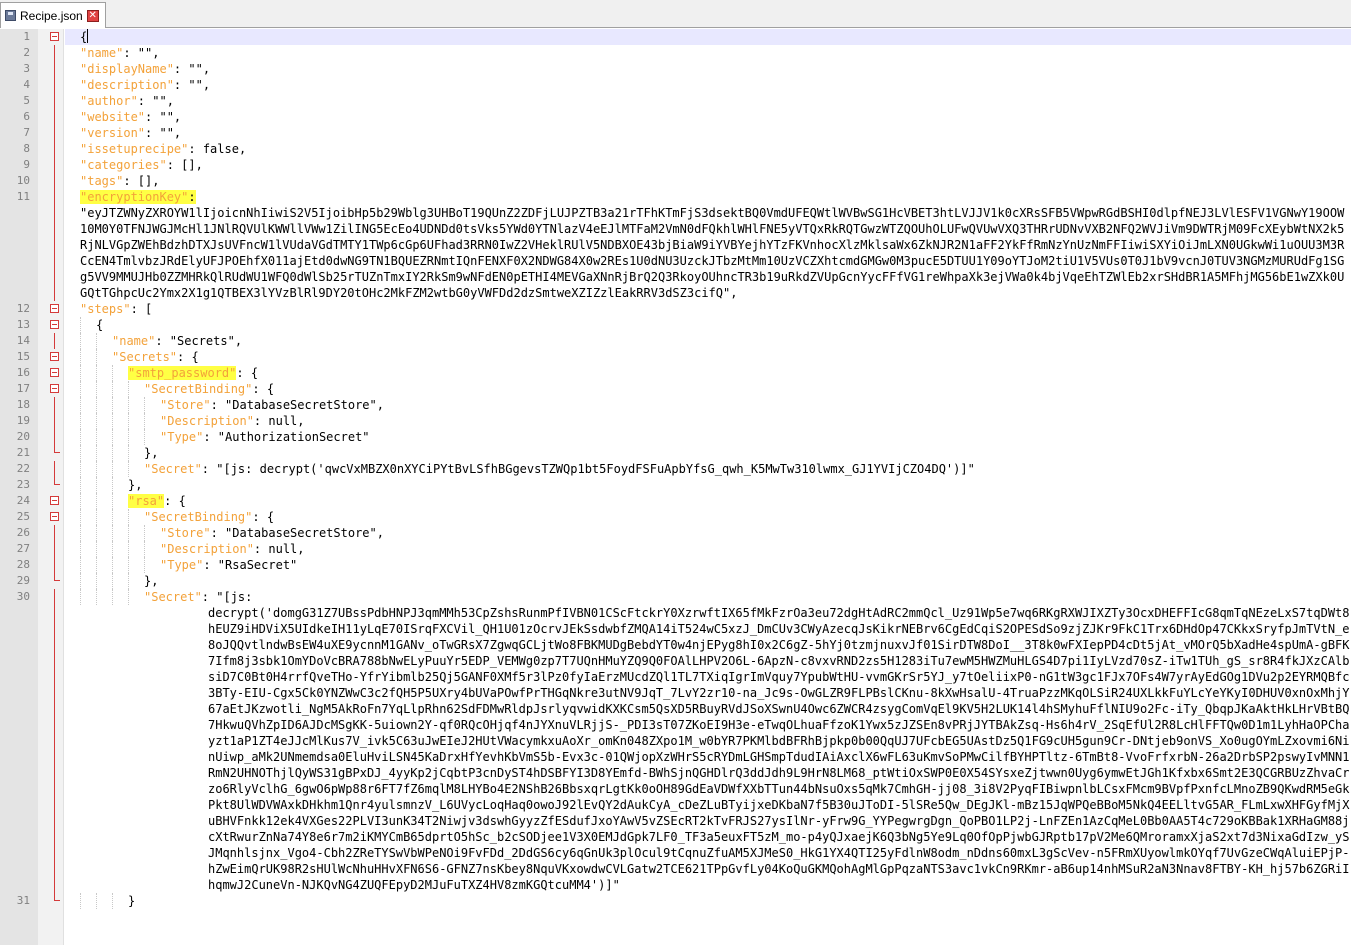  What do you see at coordinates (23, 548) in the screenshot?
I see `line-number: 27` at bounding box center [23, 548].